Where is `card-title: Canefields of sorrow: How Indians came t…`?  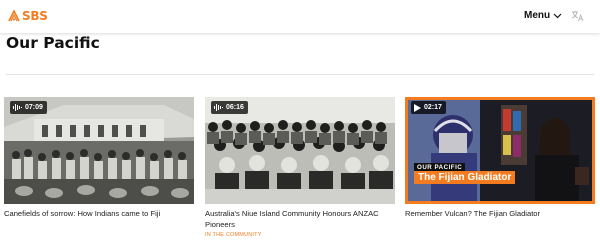 card-title: Canefields of sorrow: How Indians came t… is located at coordinates (99, 213).